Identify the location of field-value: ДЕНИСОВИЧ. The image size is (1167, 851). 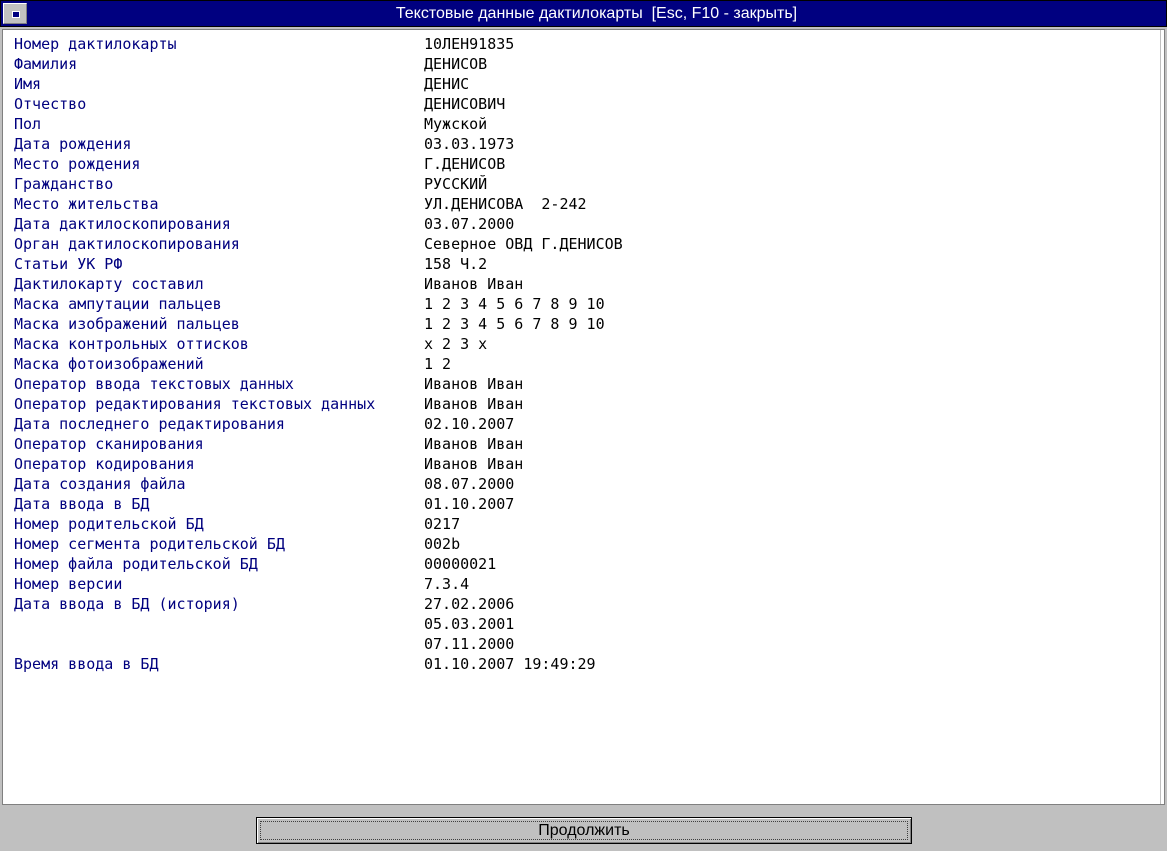
(465, 104).